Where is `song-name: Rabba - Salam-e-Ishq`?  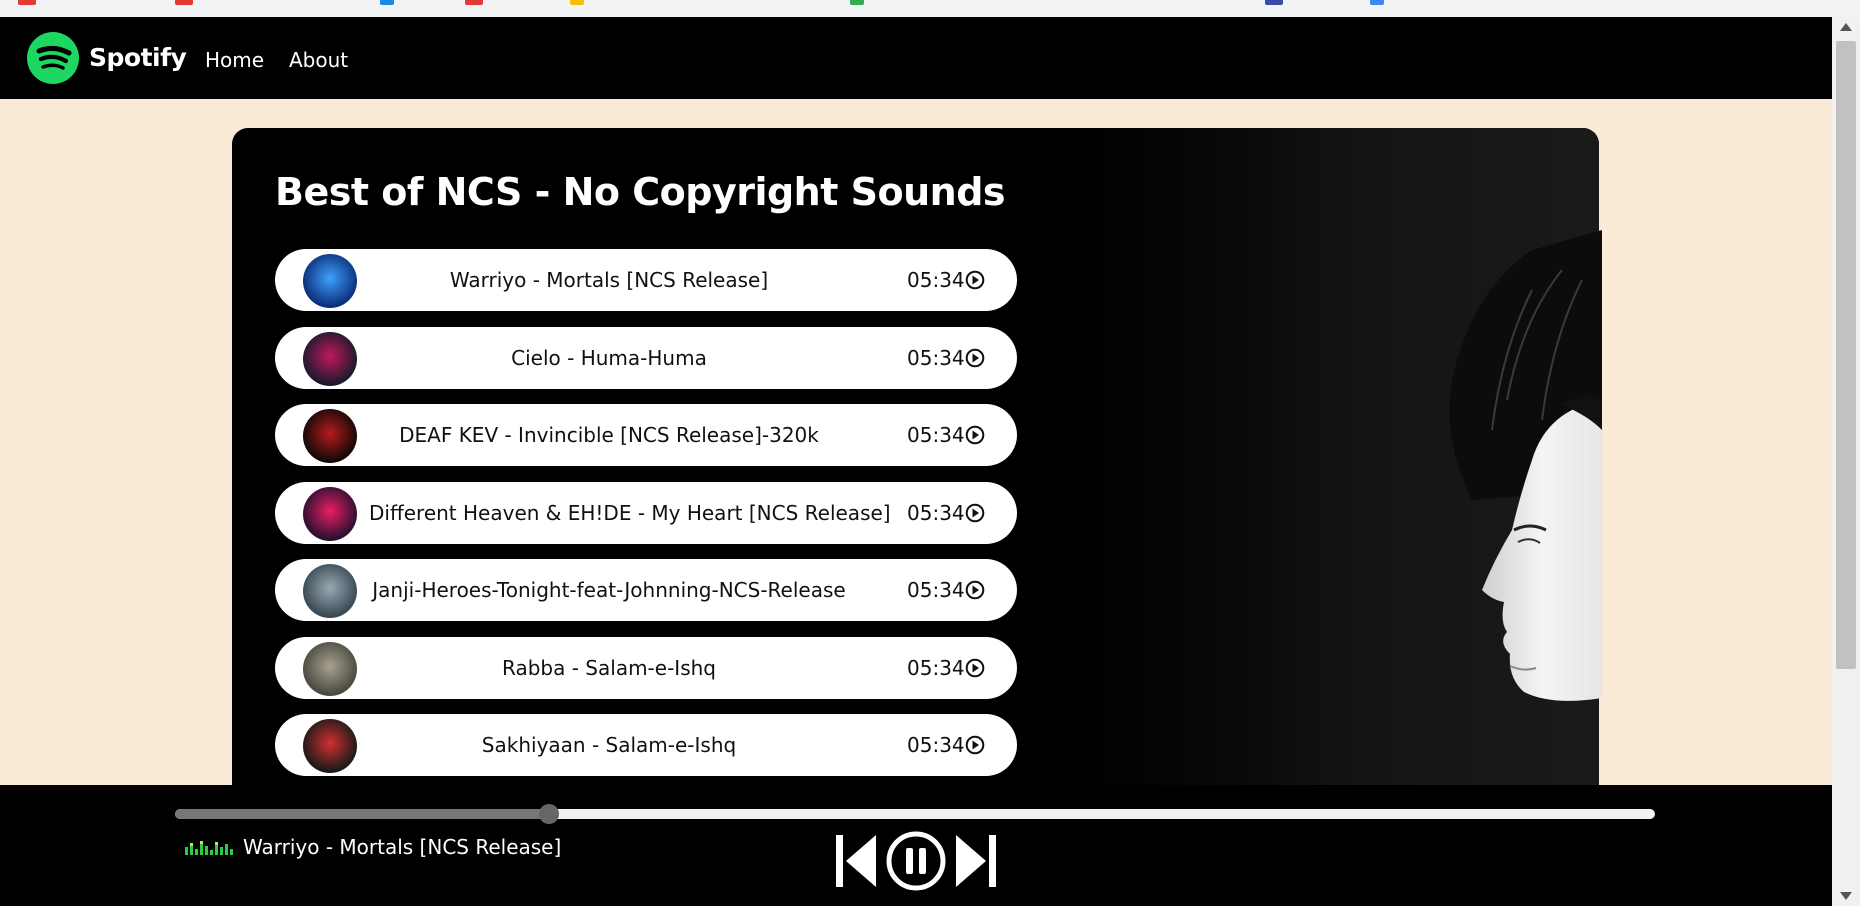 song-name: Rabba - Salam-e-Ishq is located at coordinates (609, 667).